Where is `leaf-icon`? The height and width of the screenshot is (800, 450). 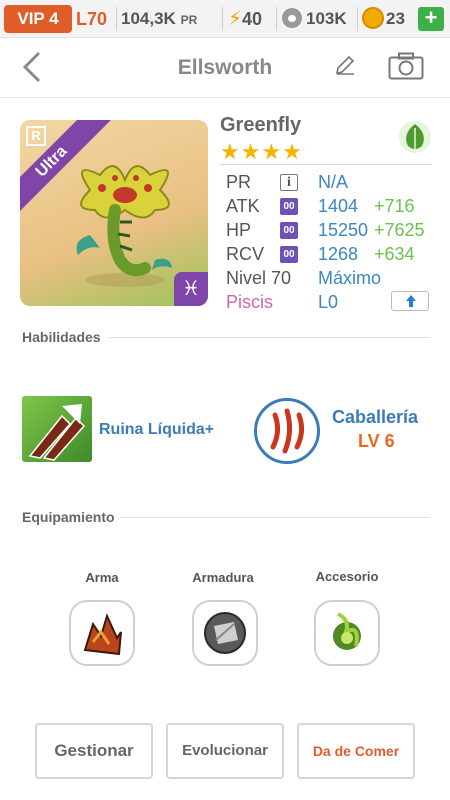
leaf-icon is located at coordinates (415, 137).